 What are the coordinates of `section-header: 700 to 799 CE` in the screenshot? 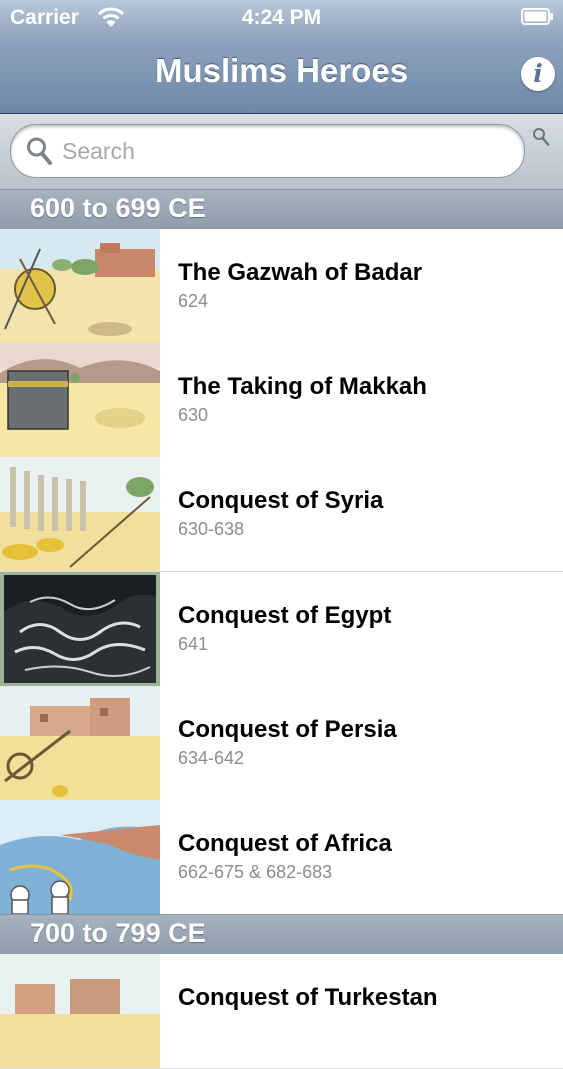 It's located at (281, 935).